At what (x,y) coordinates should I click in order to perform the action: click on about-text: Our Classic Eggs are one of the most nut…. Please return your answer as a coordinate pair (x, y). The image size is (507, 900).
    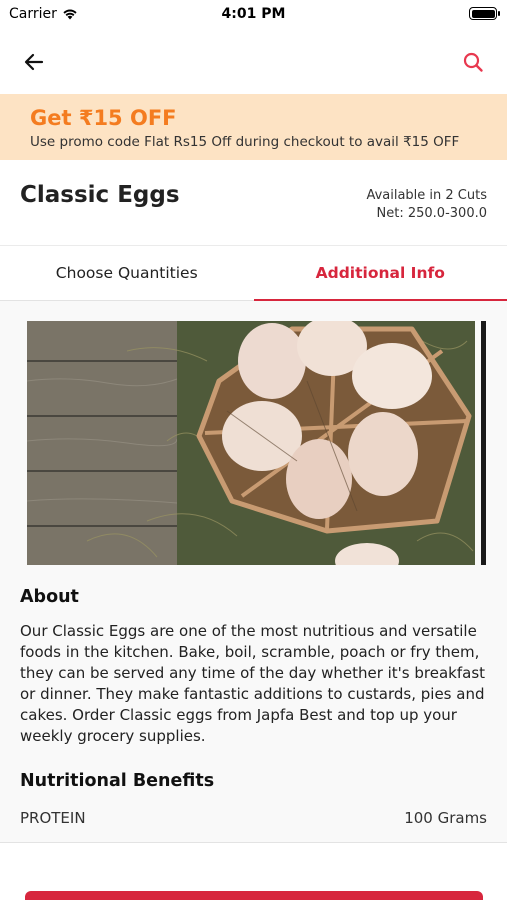
    Looking at the image, I should click on (253, 683).